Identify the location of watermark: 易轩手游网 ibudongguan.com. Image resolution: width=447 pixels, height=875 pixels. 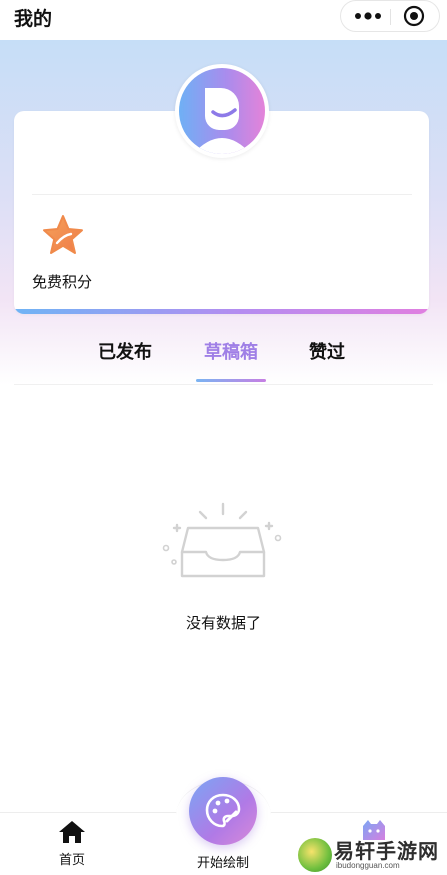
(372, 855).